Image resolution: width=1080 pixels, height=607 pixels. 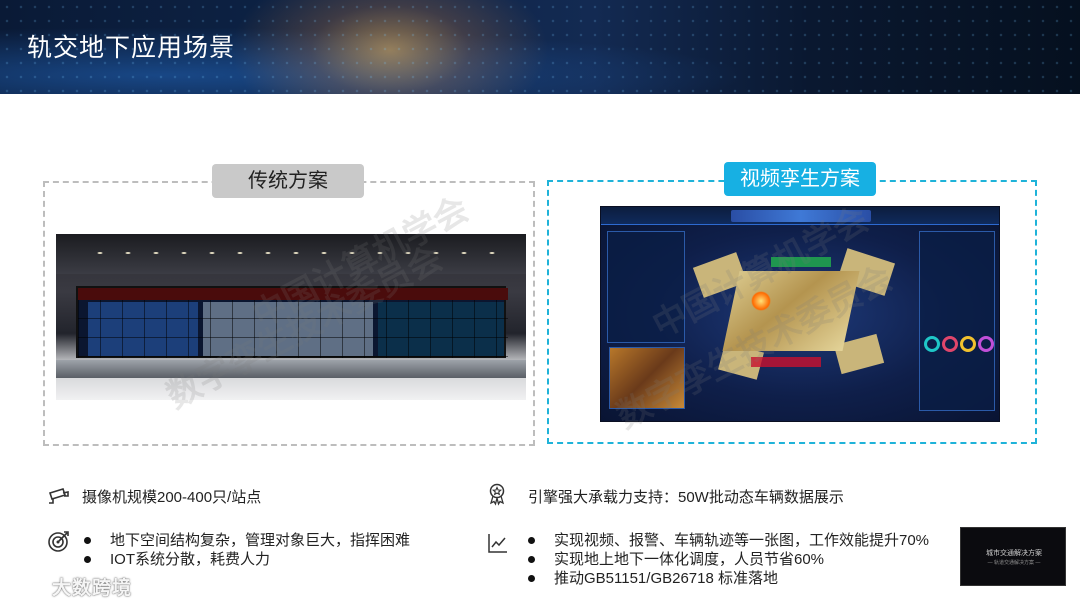 What do you see at coordinates (728, 540) in the screenshot?
I see `list-item: 实现视频、报警、车辆轨迹等一张图，工作效能提升70%` at bounding box center [728, 540].